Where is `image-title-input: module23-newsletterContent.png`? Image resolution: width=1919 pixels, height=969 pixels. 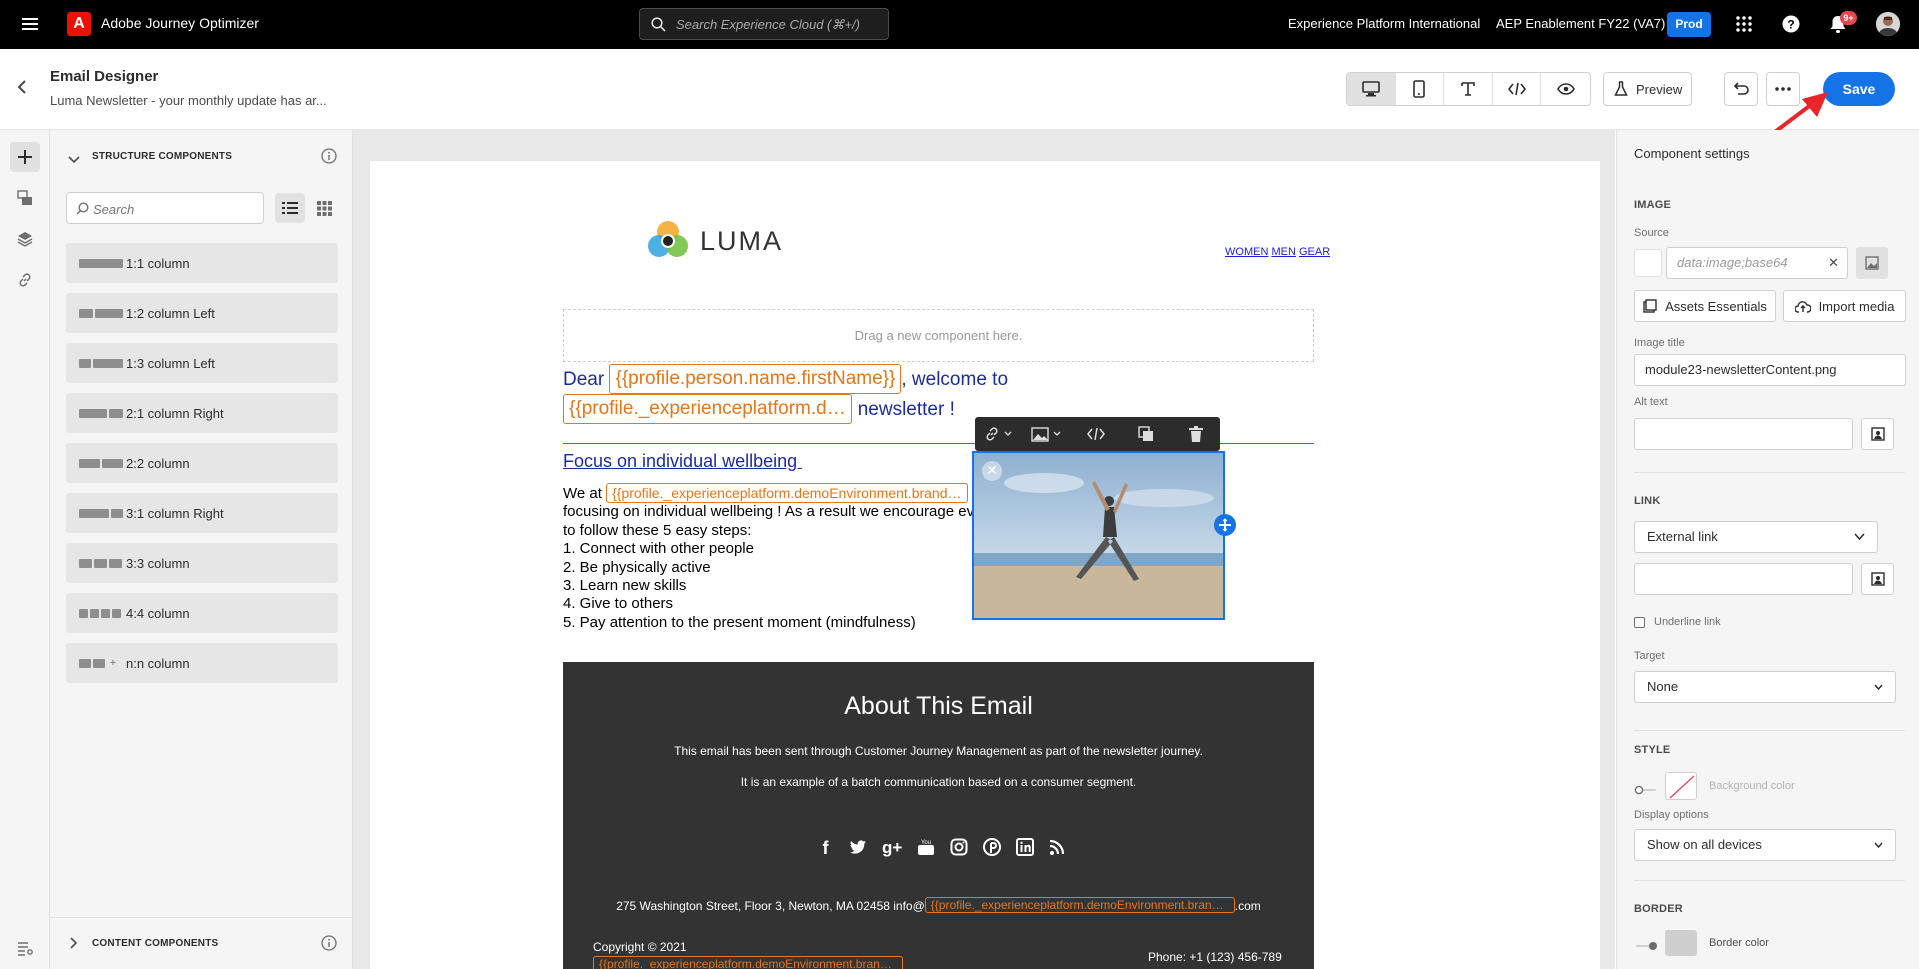 image-title-input: module23-newsletterContent.png is located at coordinates (1770, 370).